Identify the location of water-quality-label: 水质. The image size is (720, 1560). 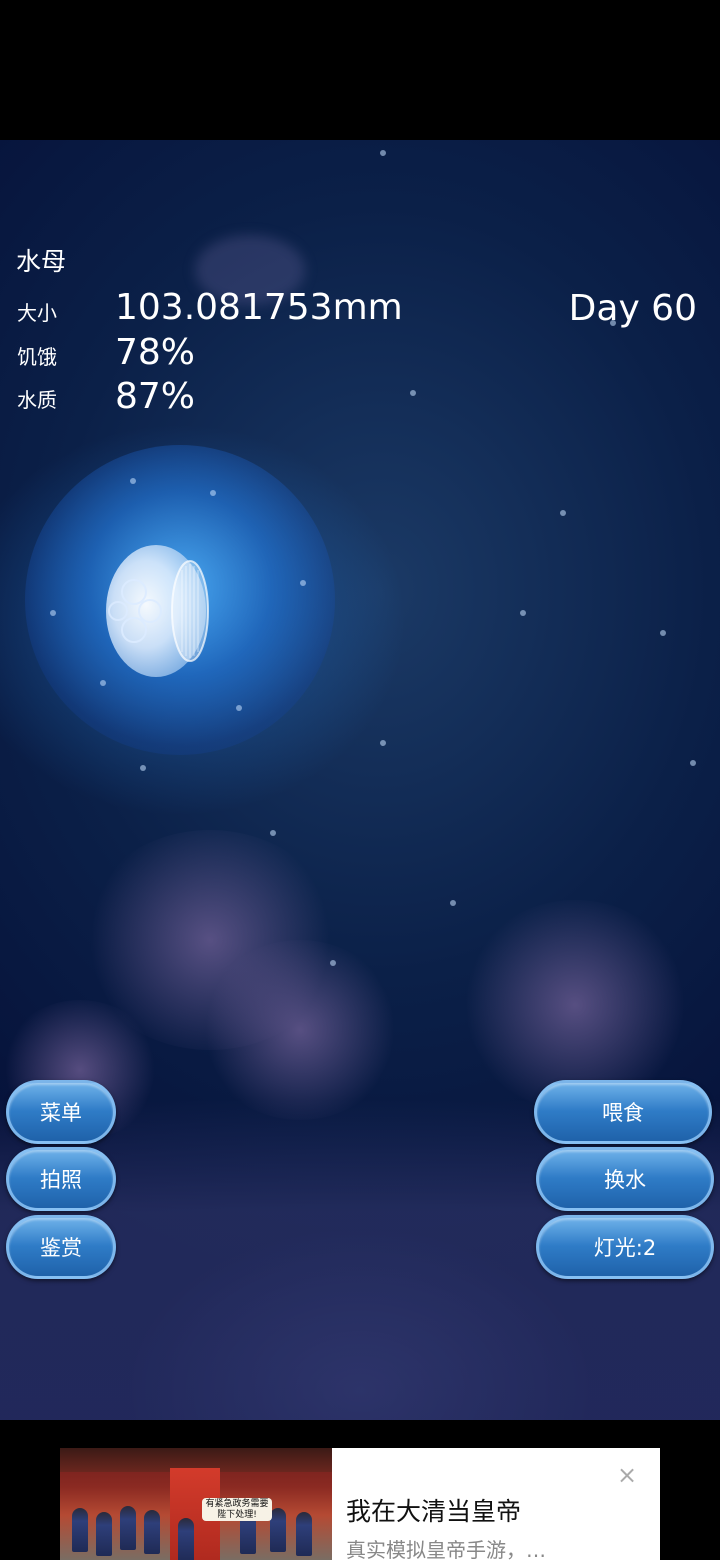
(37, 400).